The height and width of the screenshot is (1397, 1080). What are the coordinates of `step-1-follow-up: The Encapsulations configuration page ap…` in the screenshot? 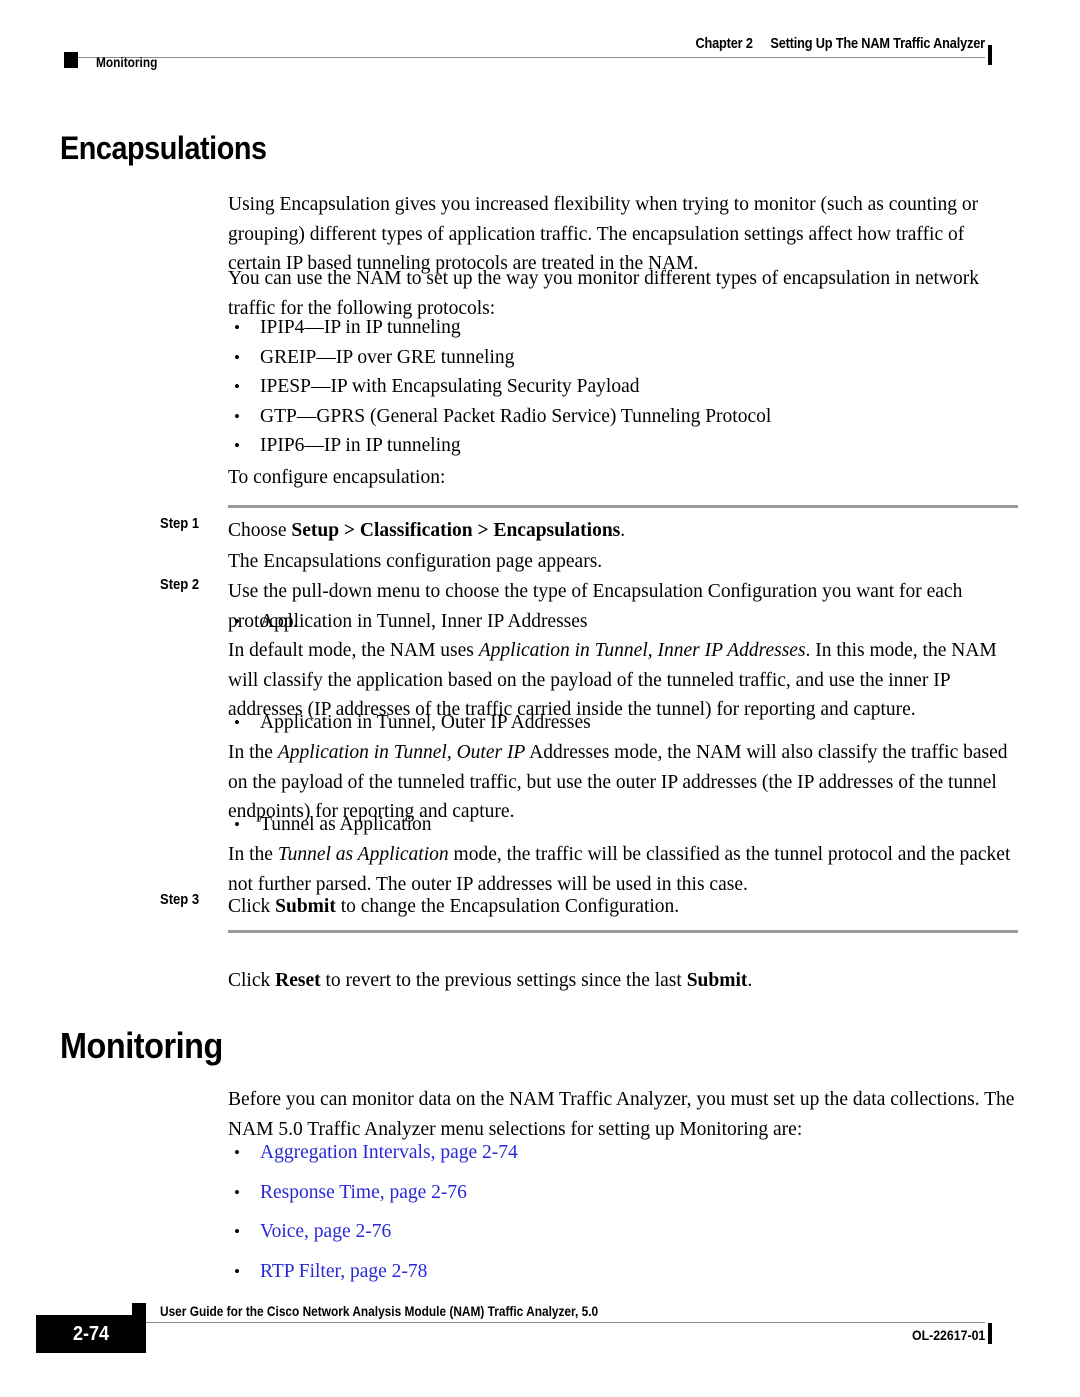 It's located at (415, 561).